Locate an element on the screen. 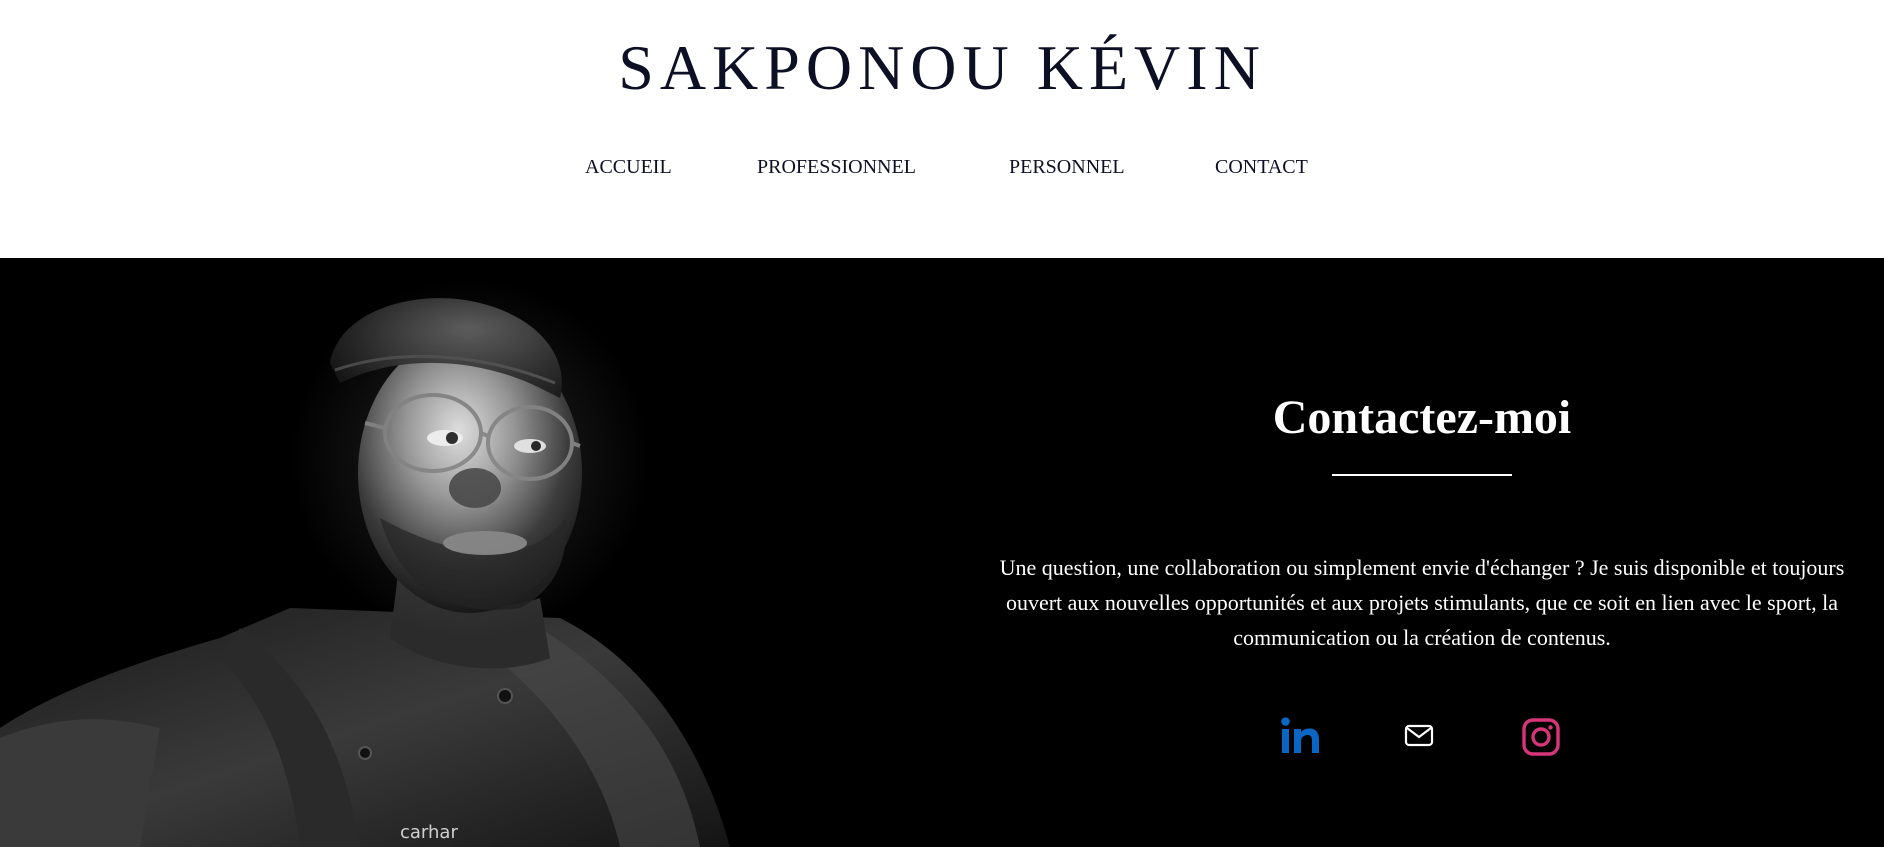 The image size is (1884, 847). social-links is located at coordinates (1422, 738).